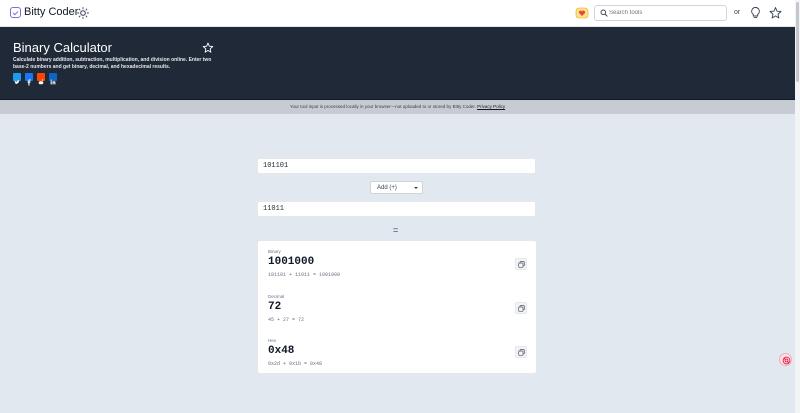 The image size is (800, 413). I want to click on result-expression: 101101 + 11011 = 1001000, so click(304, 275).